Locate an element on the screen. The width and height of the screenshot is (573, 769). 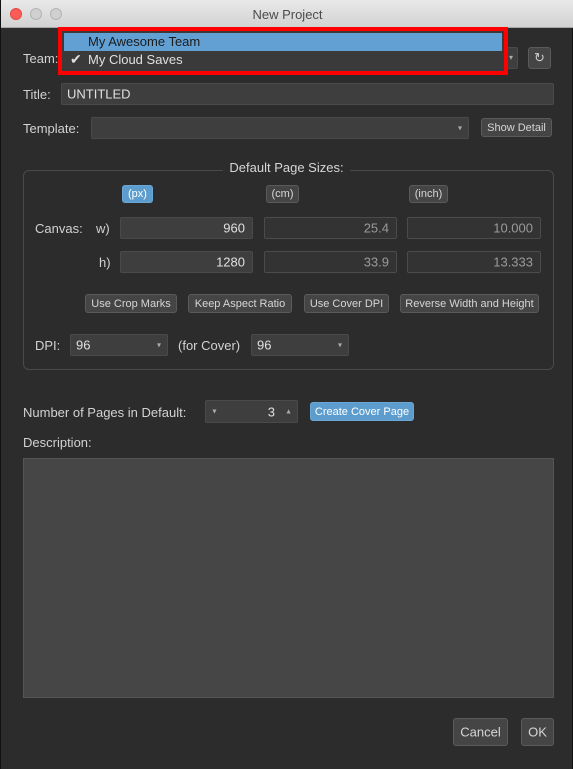
decrement-arrow-icon: ▼ is located at coordinates (214, 411).